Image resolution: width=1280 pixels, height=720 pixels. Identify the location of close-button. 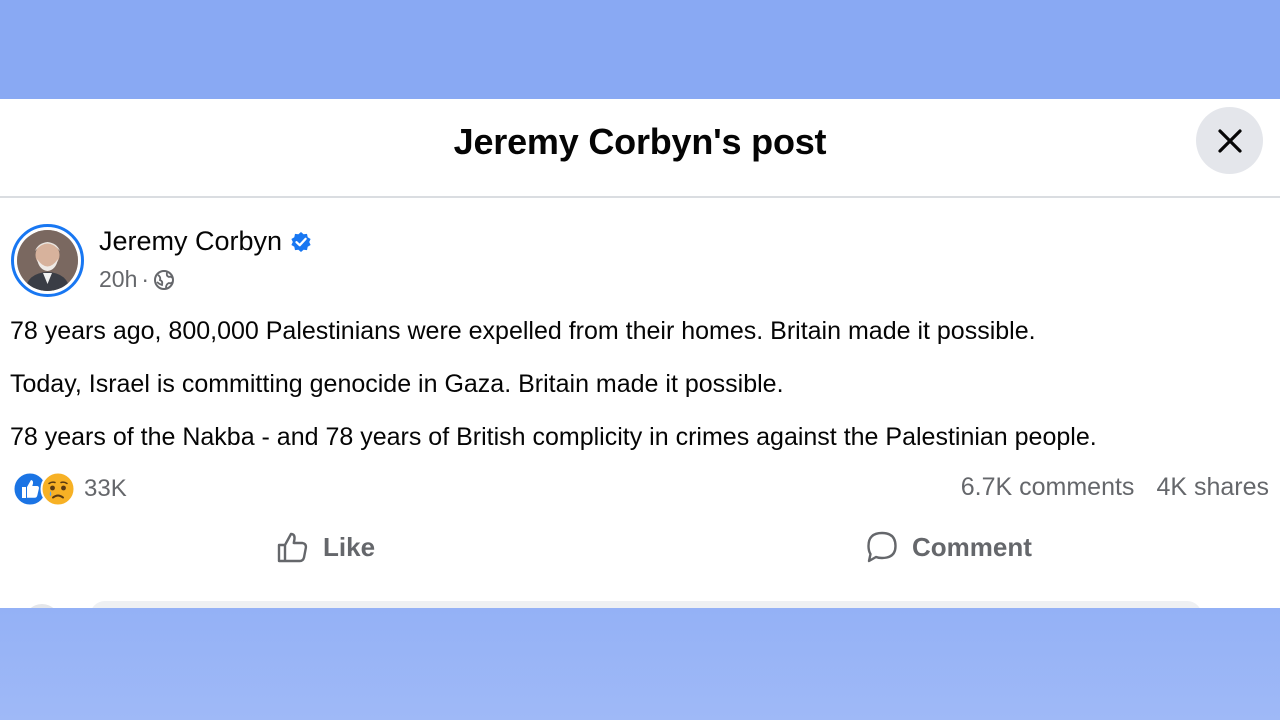
(1229, 140).